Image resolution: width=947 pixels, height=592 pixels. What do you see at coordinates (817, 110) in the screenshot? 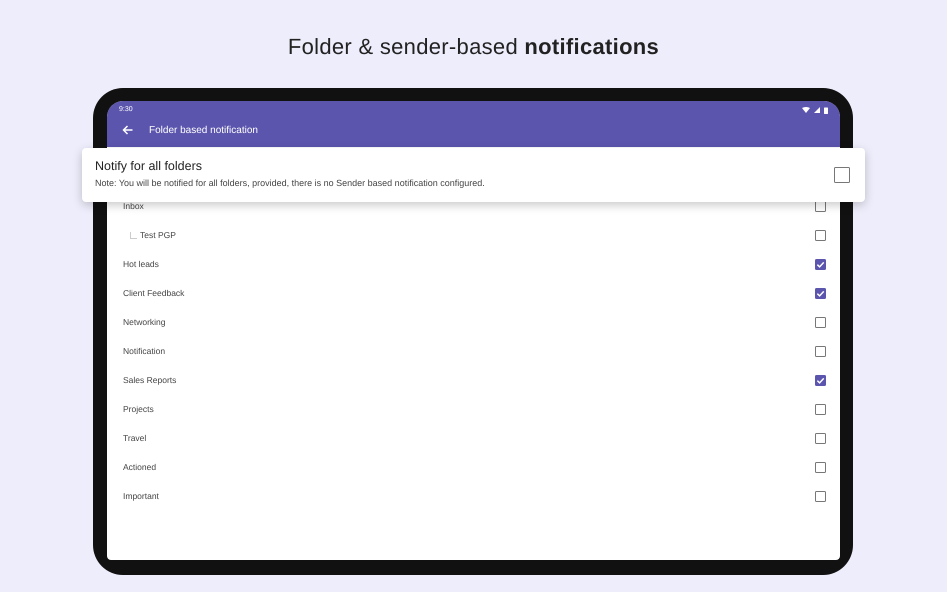
I see `signal-icon` at bounding box center [817, 110].